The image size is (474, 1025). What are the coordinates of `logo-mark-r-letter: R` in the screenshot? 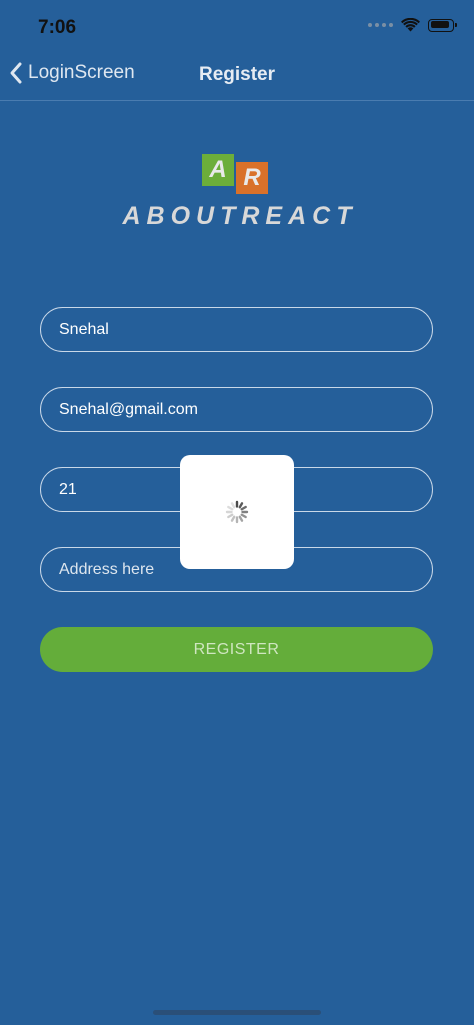 It's located at (252, 177).